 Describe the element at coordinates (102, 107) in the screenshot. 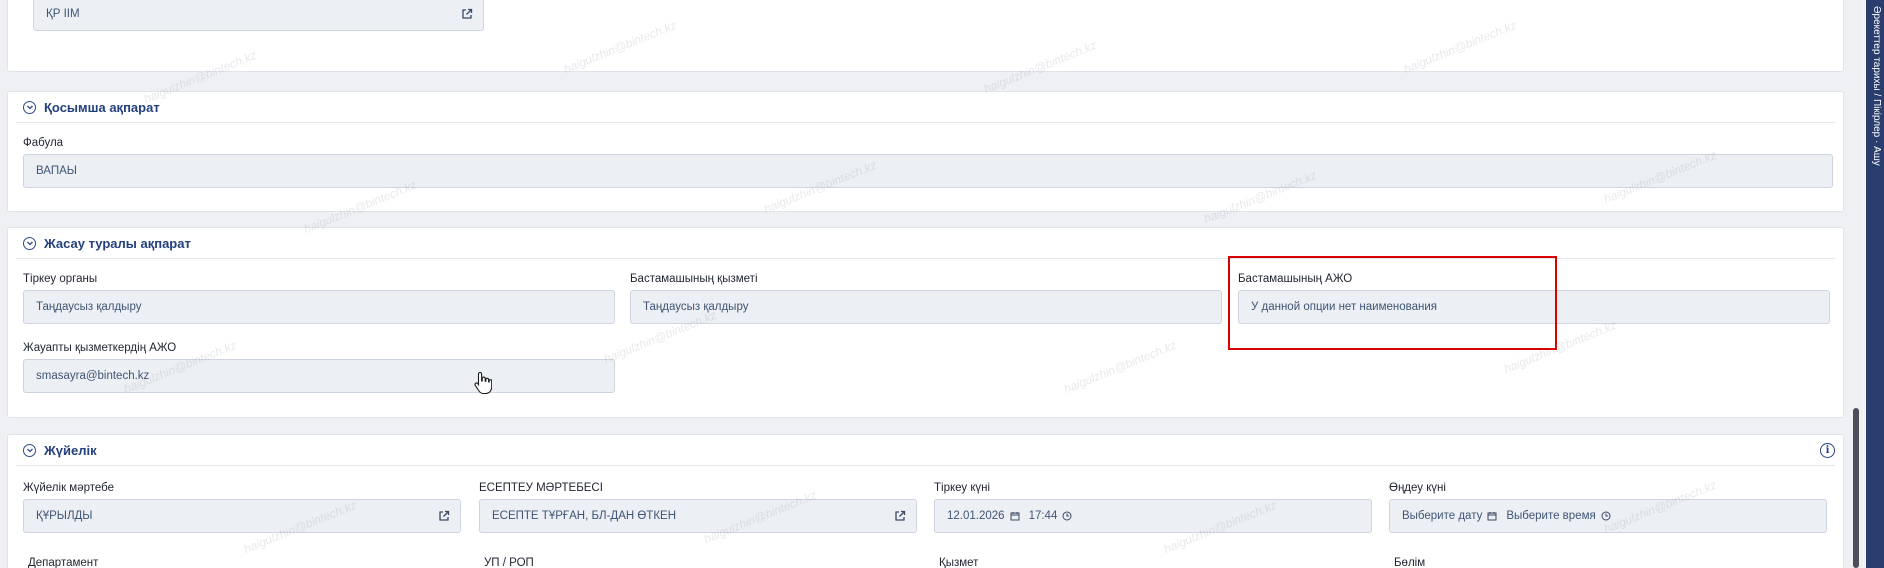

I see `qosymsha-title: Қосымша ақпарат` at that location.